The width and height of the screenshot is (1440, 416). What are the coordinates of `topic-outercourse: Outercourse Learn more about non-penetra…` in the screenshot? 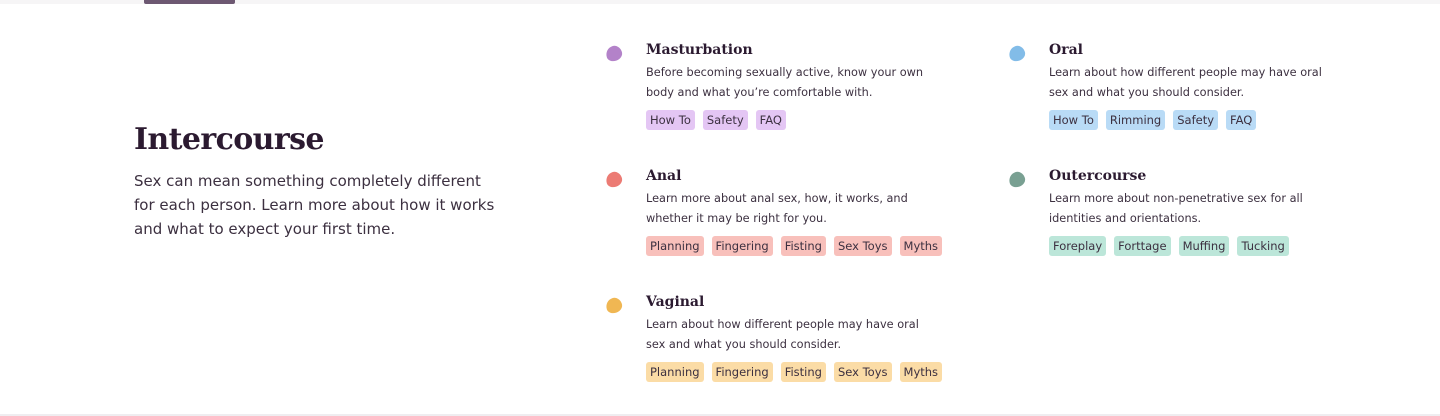 It's located at (1193, 211).